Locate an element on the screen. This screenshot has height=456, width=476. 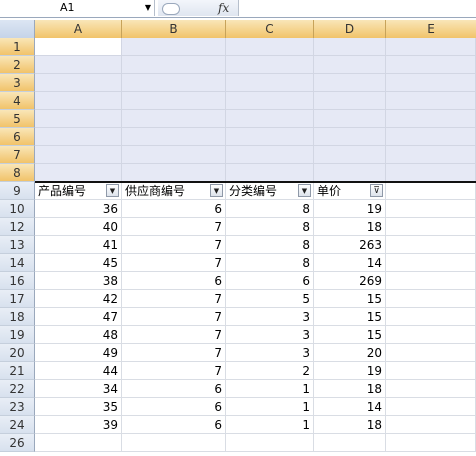
table-cell: 42 is located at coordinates (78, 299).